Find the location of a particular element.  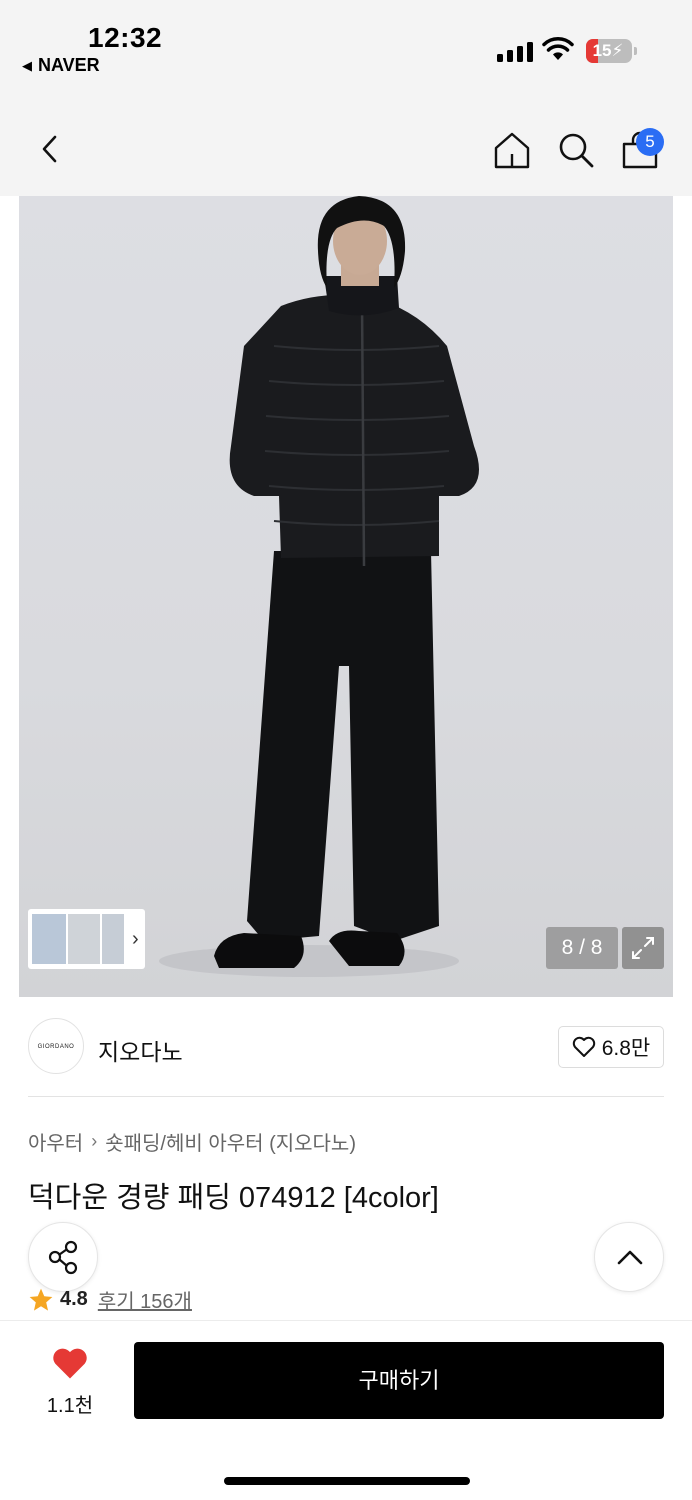

top-nav-bar is located at coordinates (346, 146).